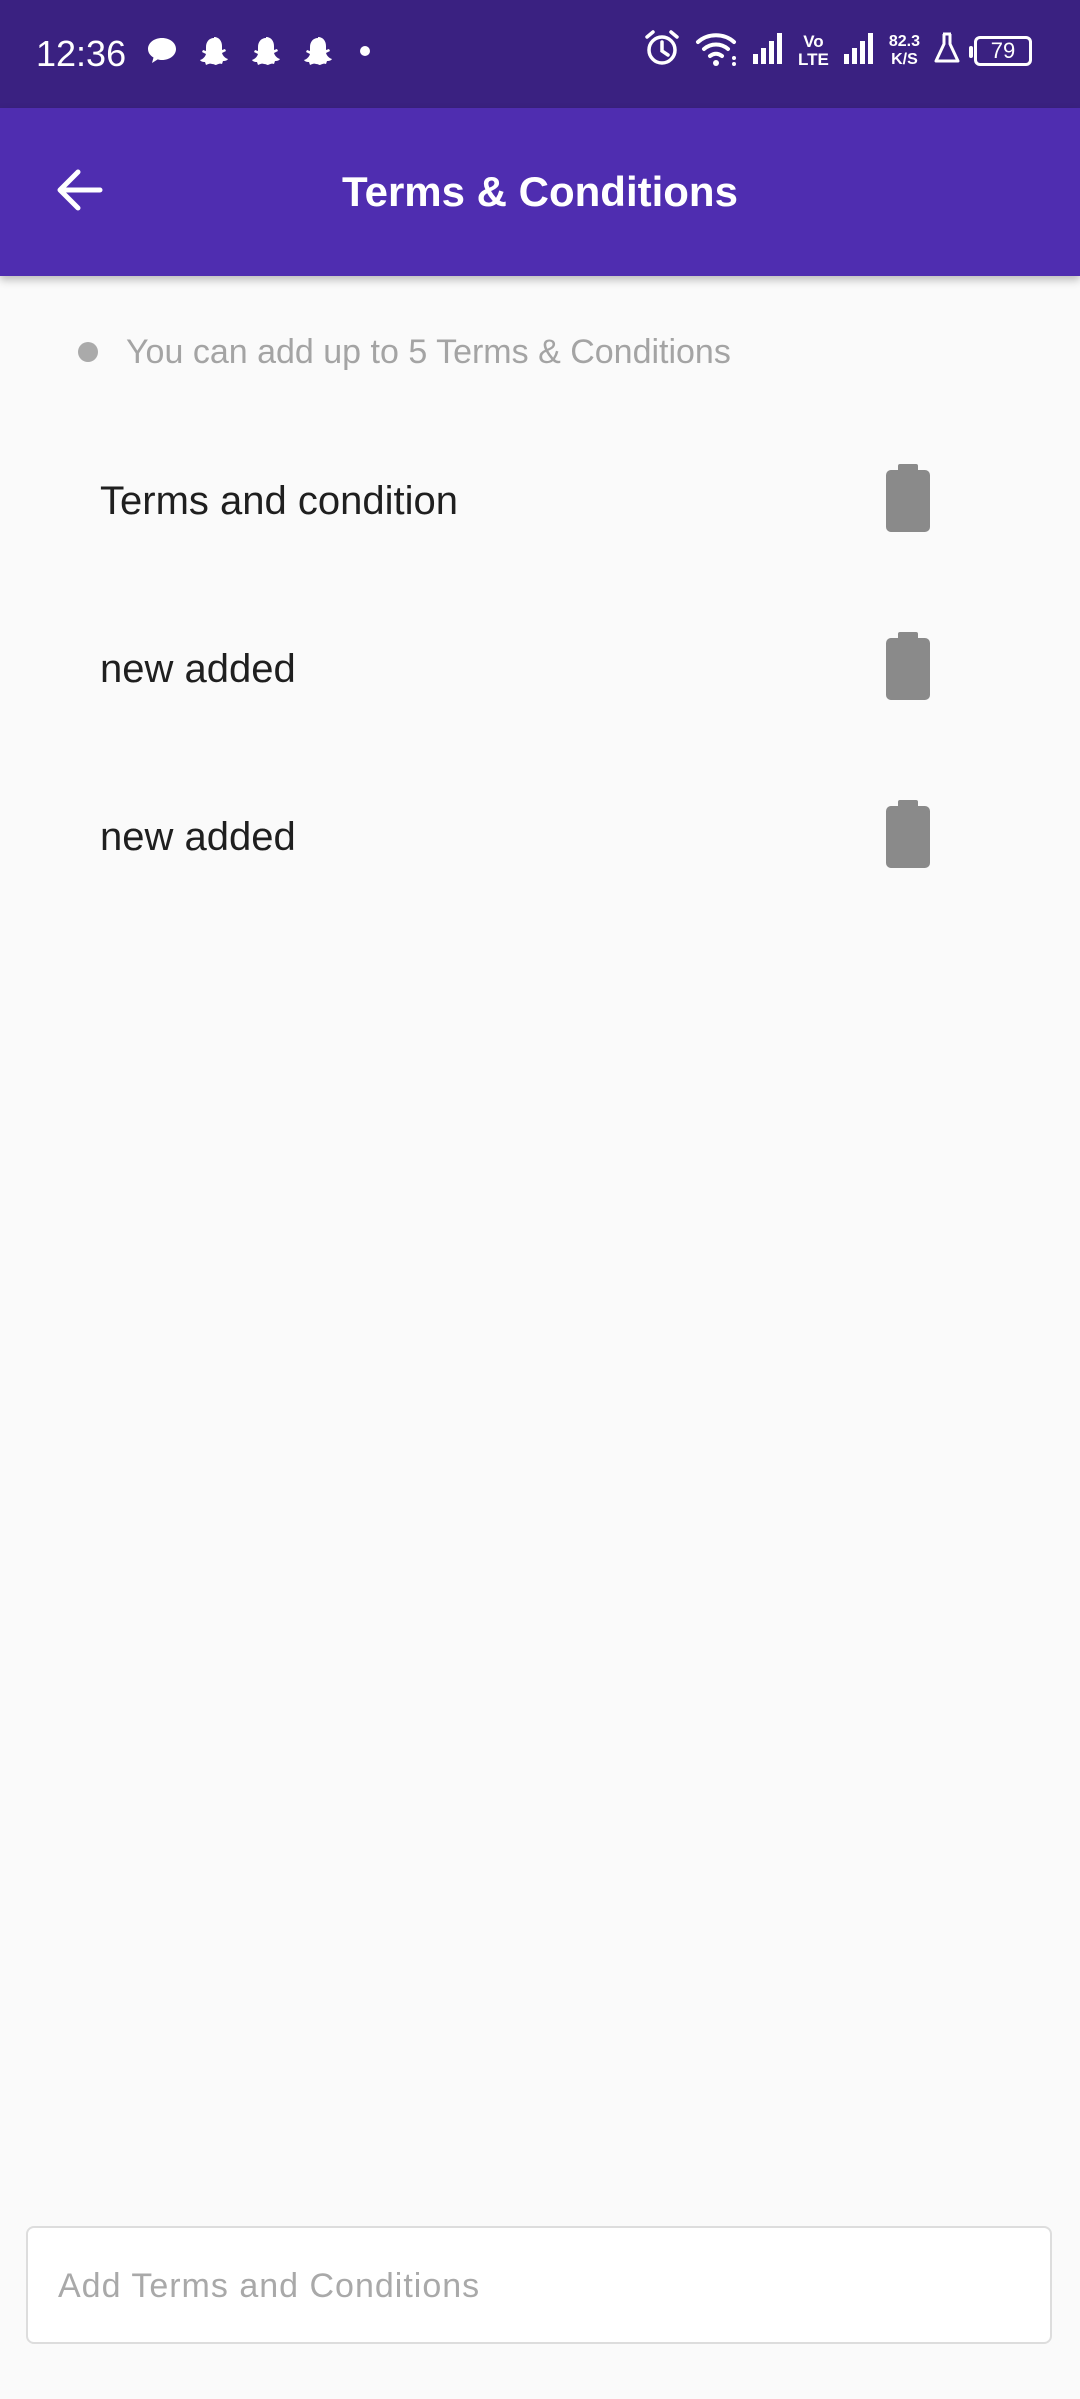 The image size is (1080, 2399). I want to click on app-bar: Terms & Conditions, so click(540, 192).